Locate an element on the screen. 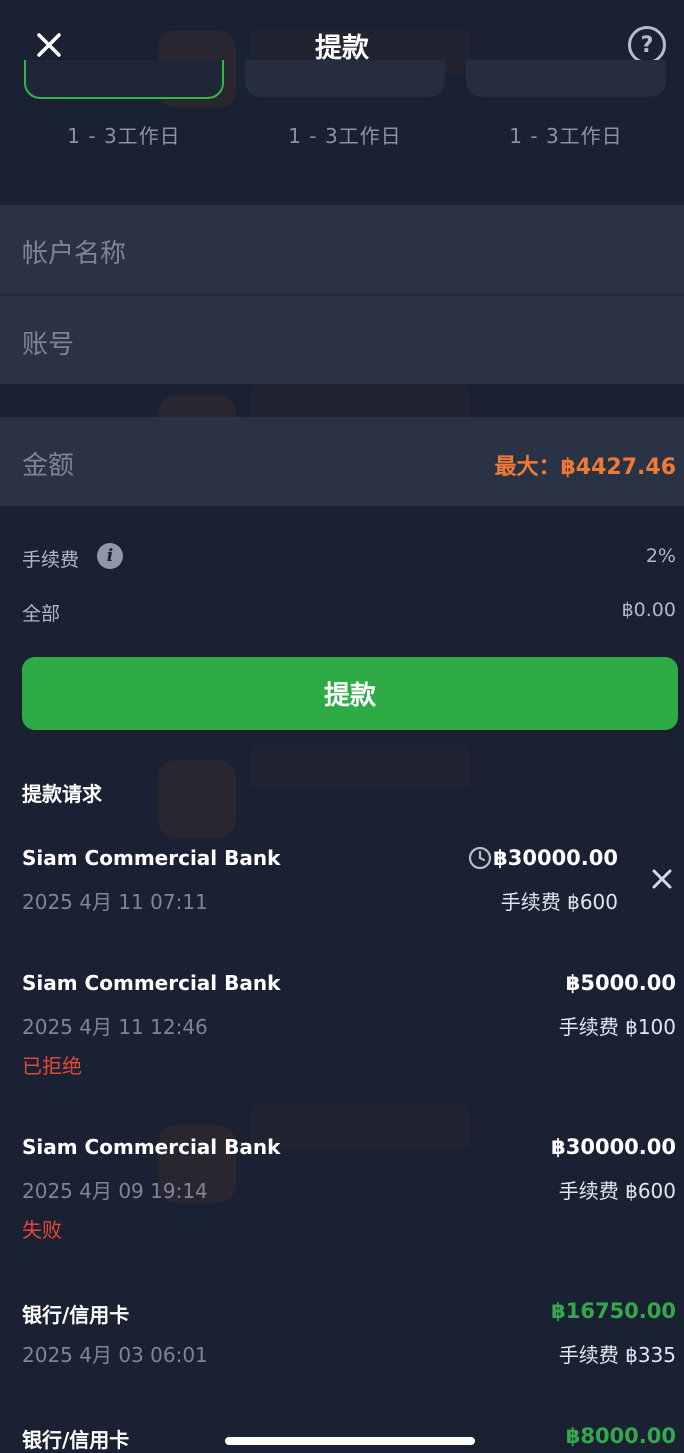 This screenshot has width=684, height=1453. fee-label: 手续费 is located at coordinates (51, 560).